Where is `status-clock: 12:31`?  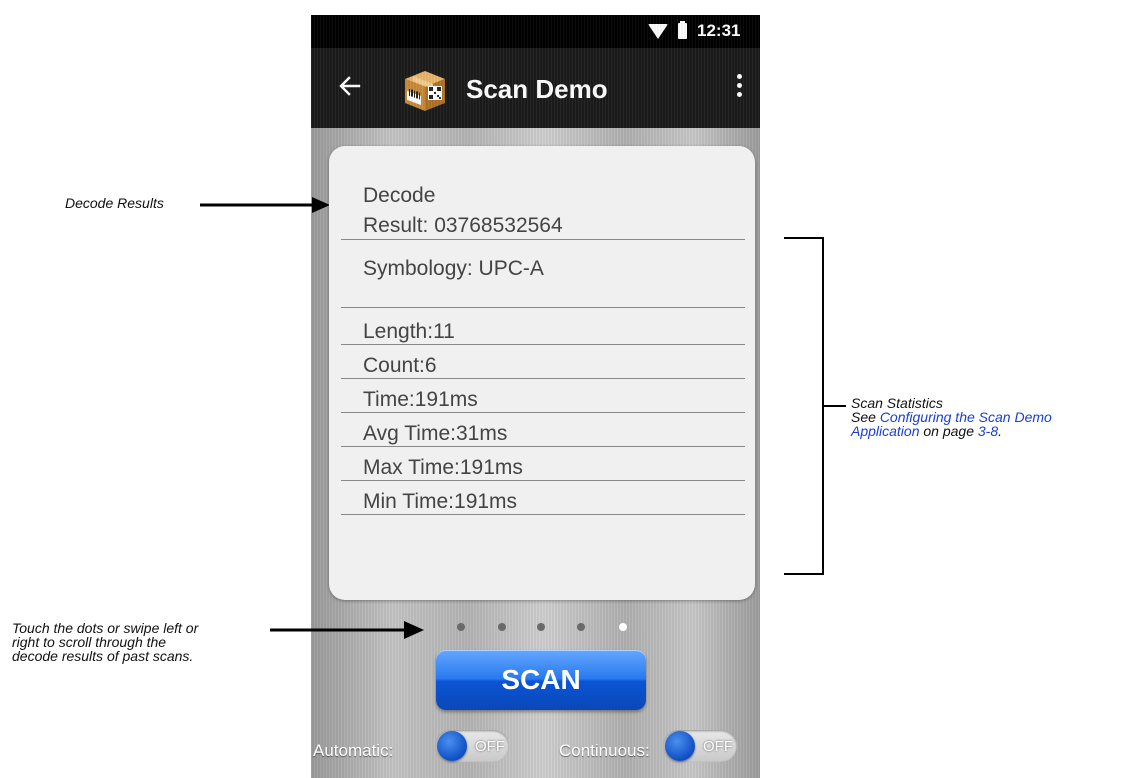 status-clock: 12:31 is located at coordinates (719, 30).